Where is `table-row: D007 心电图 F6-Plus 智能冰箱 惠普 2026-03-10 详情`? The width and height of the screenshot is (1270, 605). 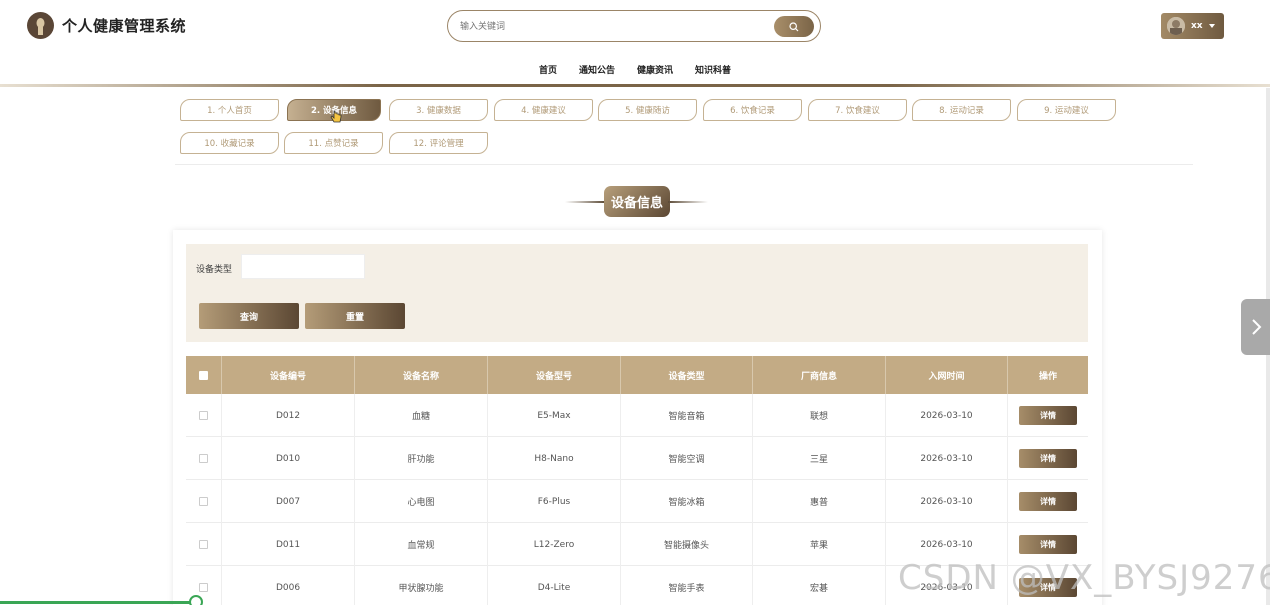
table-row: D007 心电图 F6-Plus 智能冰箱 惠普 2026-03-10 详情 is located at coordinates (637, 501).